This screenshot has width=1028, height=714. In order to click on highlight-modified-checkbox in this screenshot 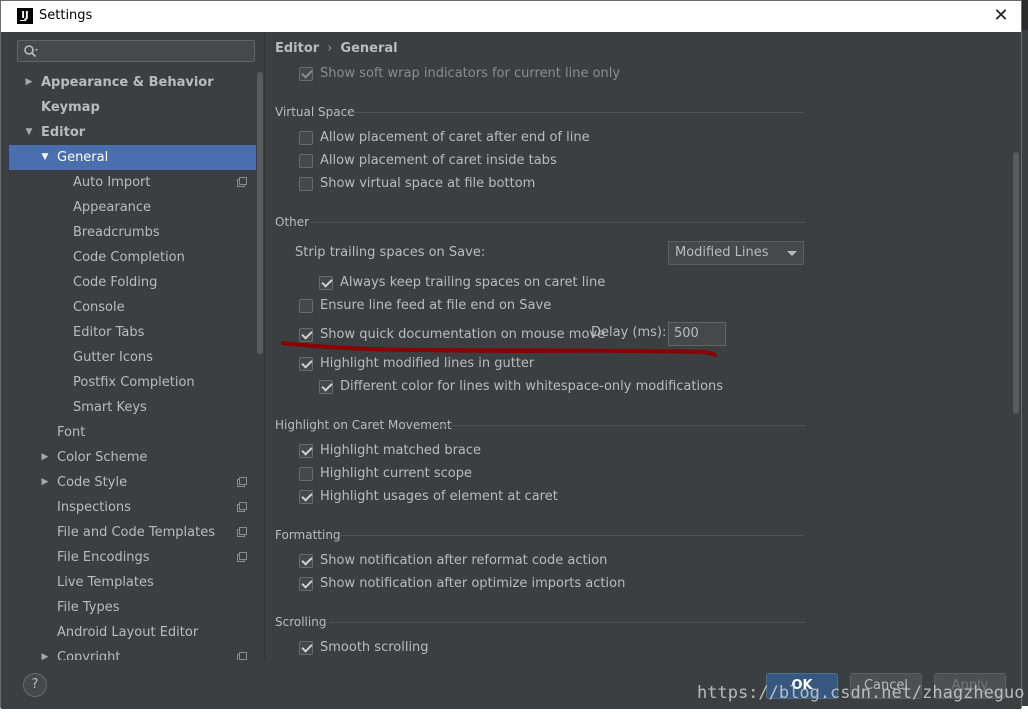, I will do `click(306, 363)`.